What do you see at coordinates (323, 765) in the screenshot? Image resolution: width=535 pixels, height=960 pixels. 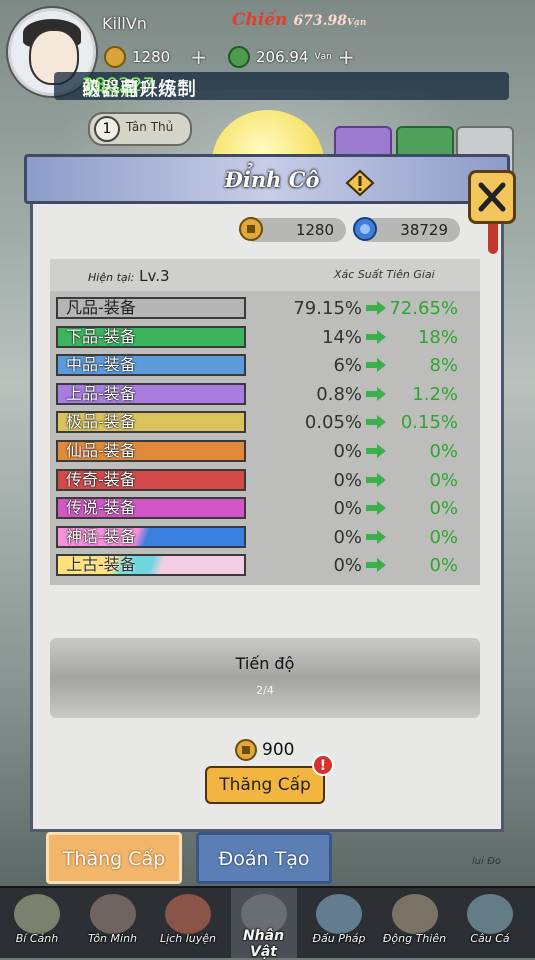 I see `alert-badge: !` at bounding box center [323, 765].